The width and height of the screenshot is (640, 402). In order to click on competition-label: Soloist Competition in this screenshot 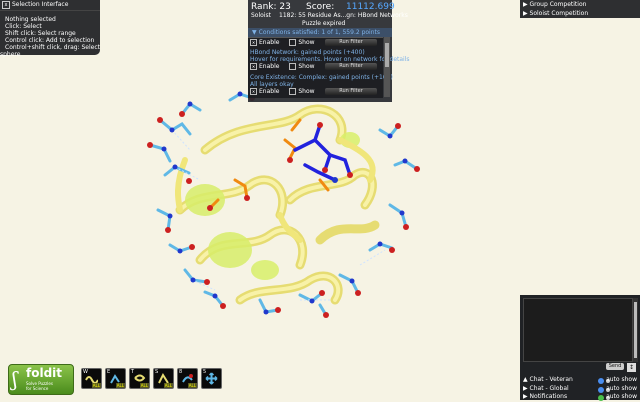, I will do `click(559, 13)`.